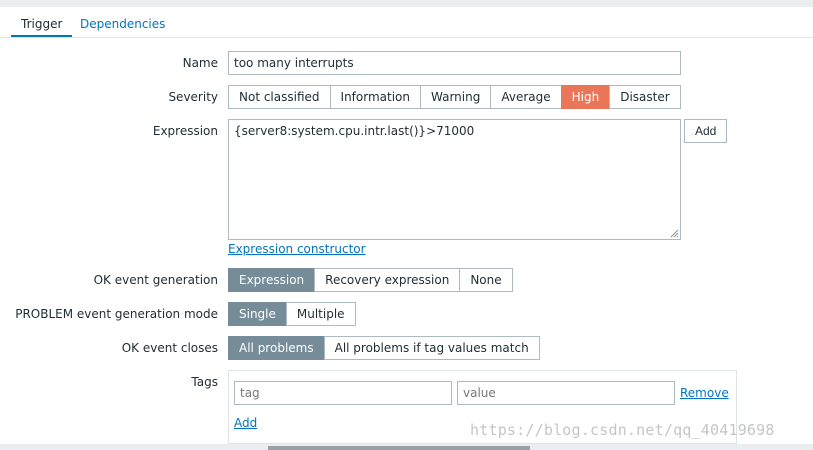 The width and height of the screenshot is (813, 450). Describe the element at coordinates (193, 97) in the screenshot. I see `severity-label: Severity` at that location.